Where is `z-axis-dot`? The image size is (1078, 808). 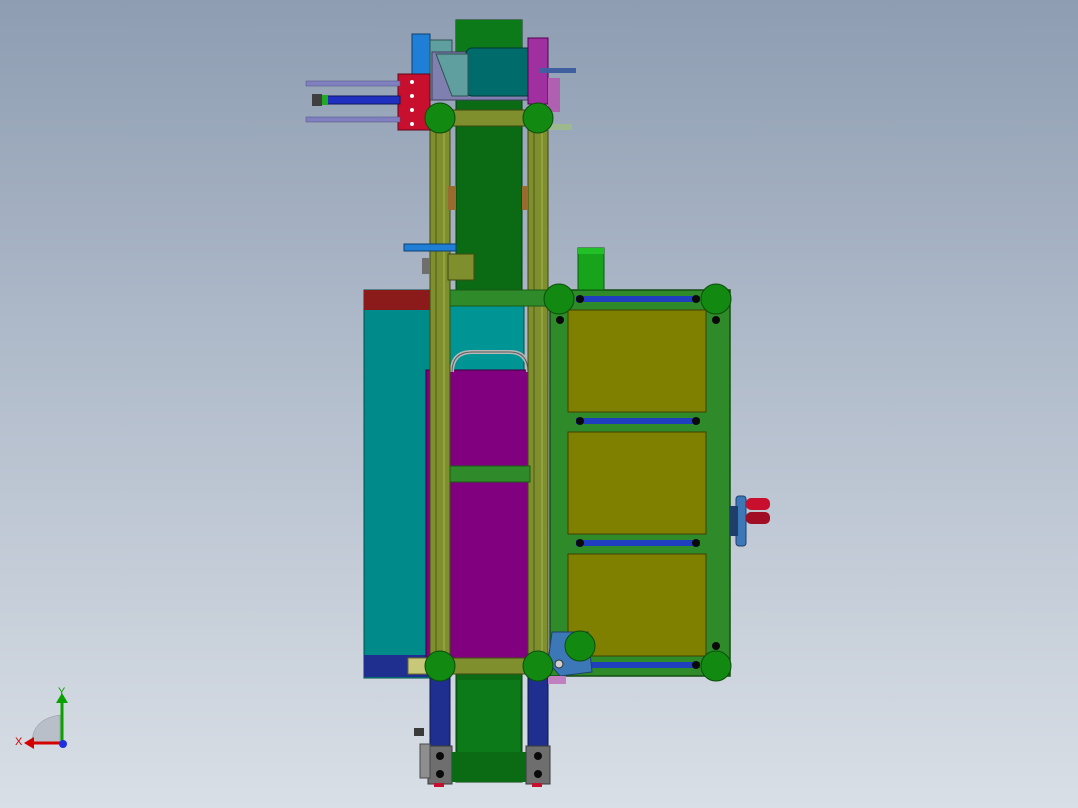 z-axis-dot is located at coordinates (63, 744).